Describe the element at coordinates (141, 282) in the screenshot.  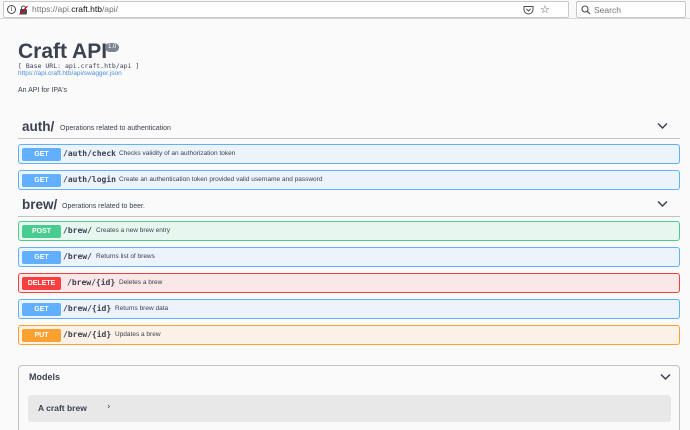
I see `operation-summary: Deletes a brew` at that location.